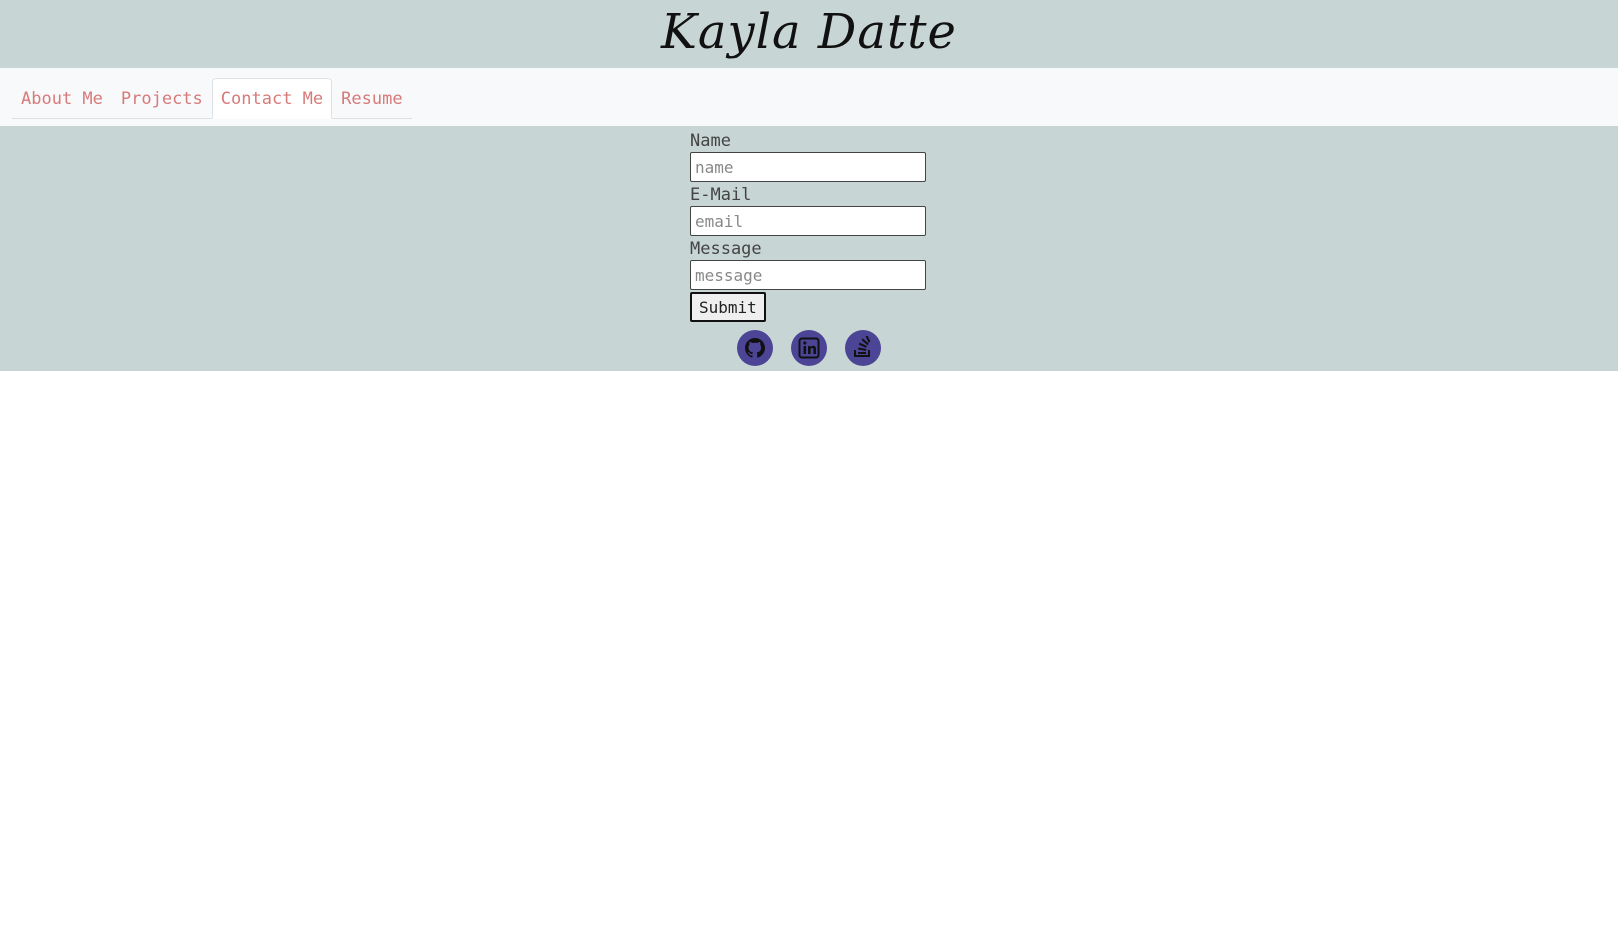 This screenshot has height=941, width=1618. Describe the element at coordinates (726, 249) in the screenshot. I see `message-label: Message` at that location.